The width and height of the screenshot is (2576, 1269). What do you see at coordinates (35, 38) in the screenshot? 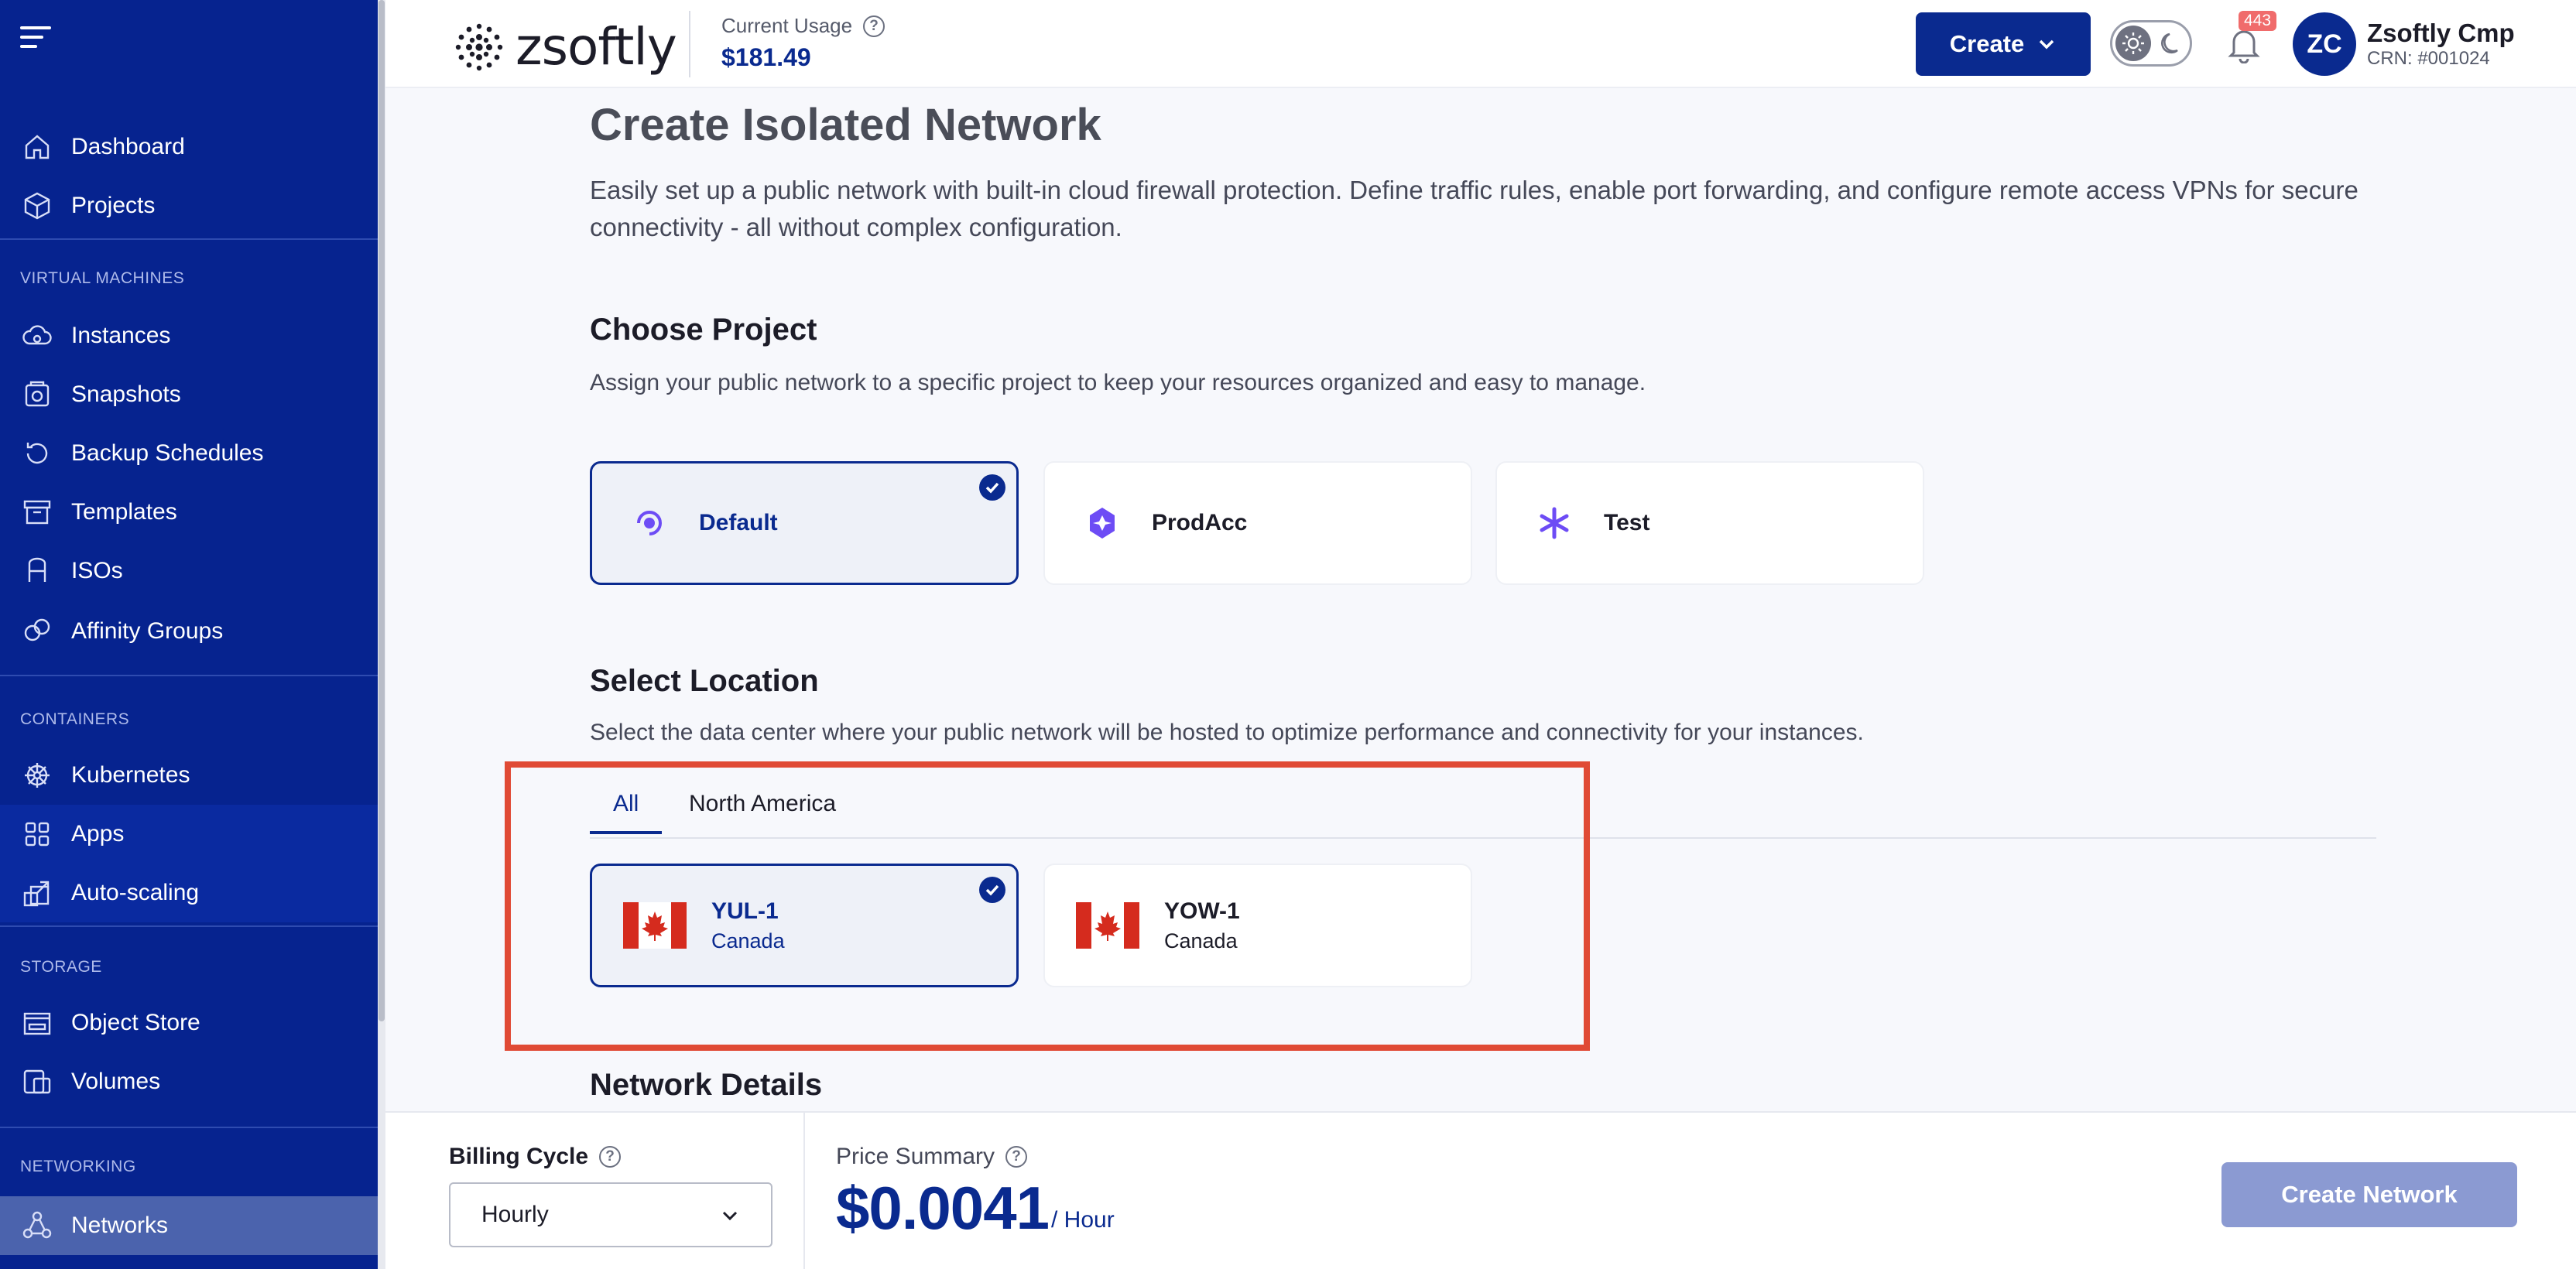
I see `menu-icon` at bounding box center [35, 38].